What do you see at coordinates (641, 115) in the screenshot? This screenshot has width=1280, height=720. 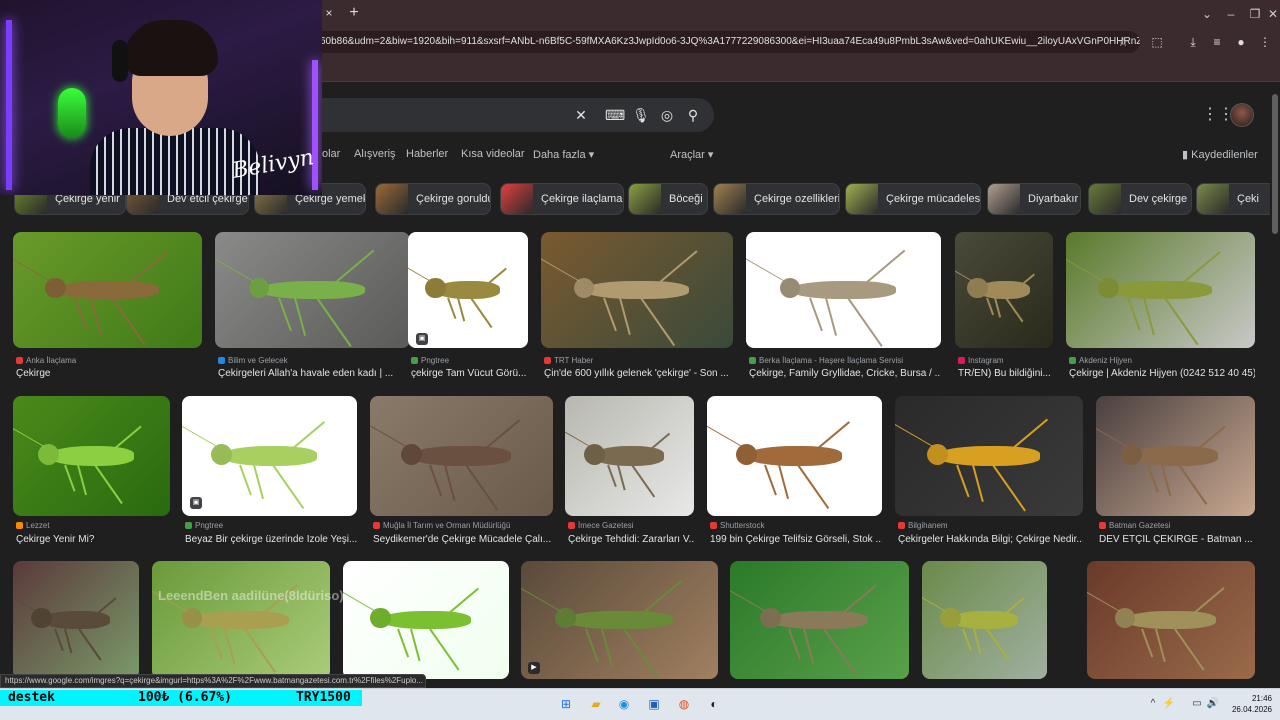 I see `voice-search-icon: 🎙` at bounding box center [641, 115].